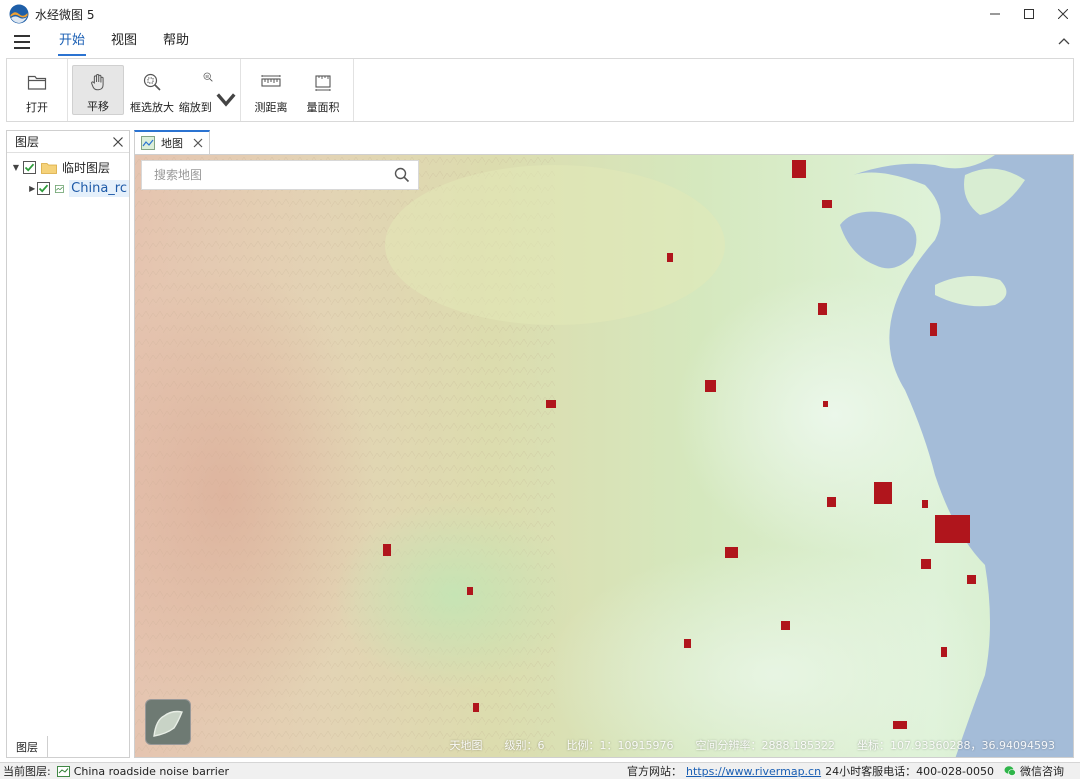 The width and height of the screenshot is (1080, 779). What do you see at coordinates (68, 444) in the screenshot?
I see `layer-panel: 图层 ▼ 临时图层 ▶ China_rc` at bounding box center [68, 444].